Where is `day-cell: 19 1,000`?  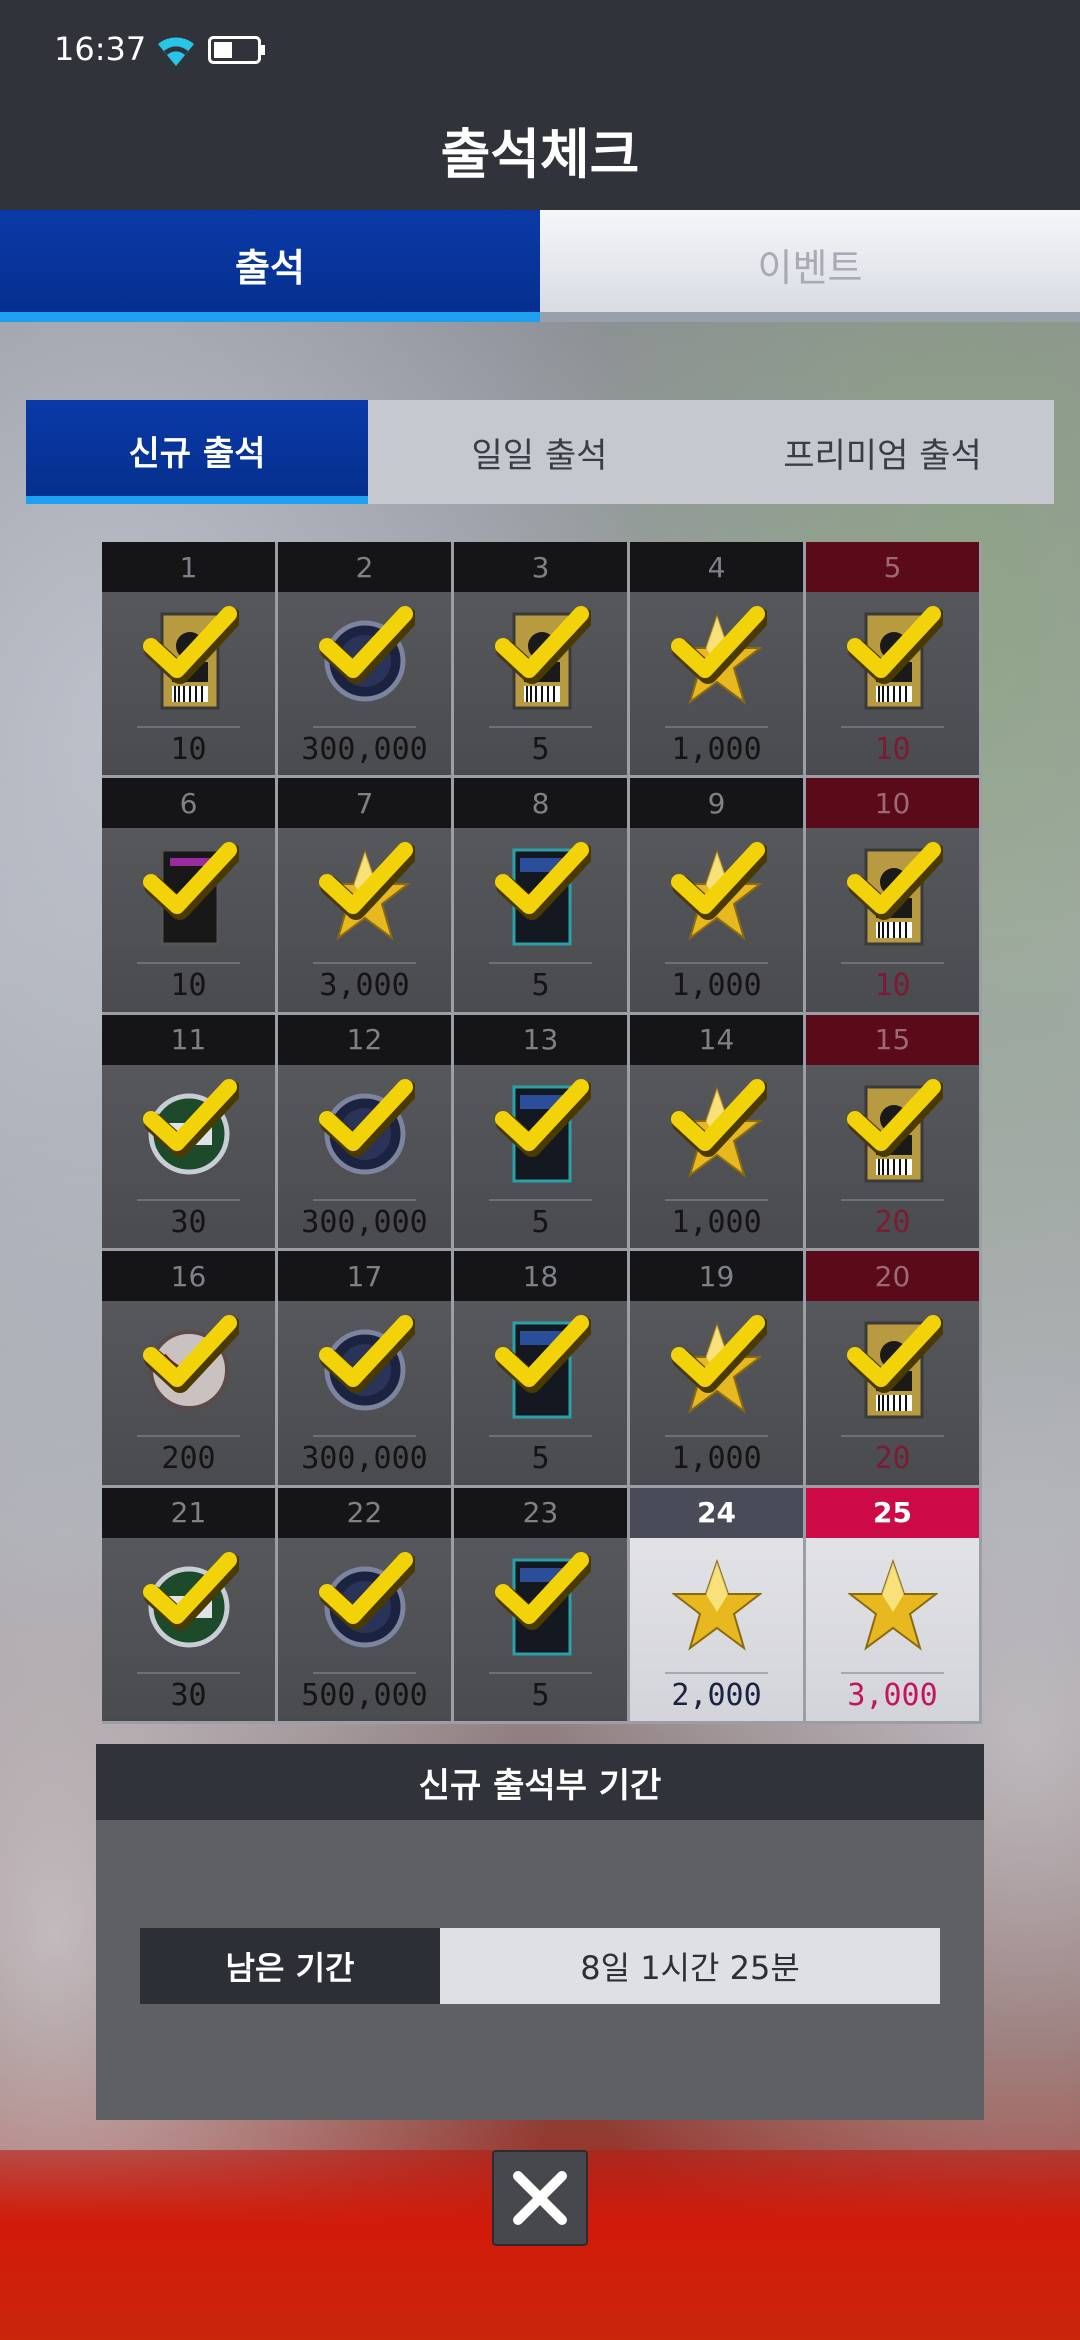
day-cell: 19 1,000 is located at coordinates (718, 1369).